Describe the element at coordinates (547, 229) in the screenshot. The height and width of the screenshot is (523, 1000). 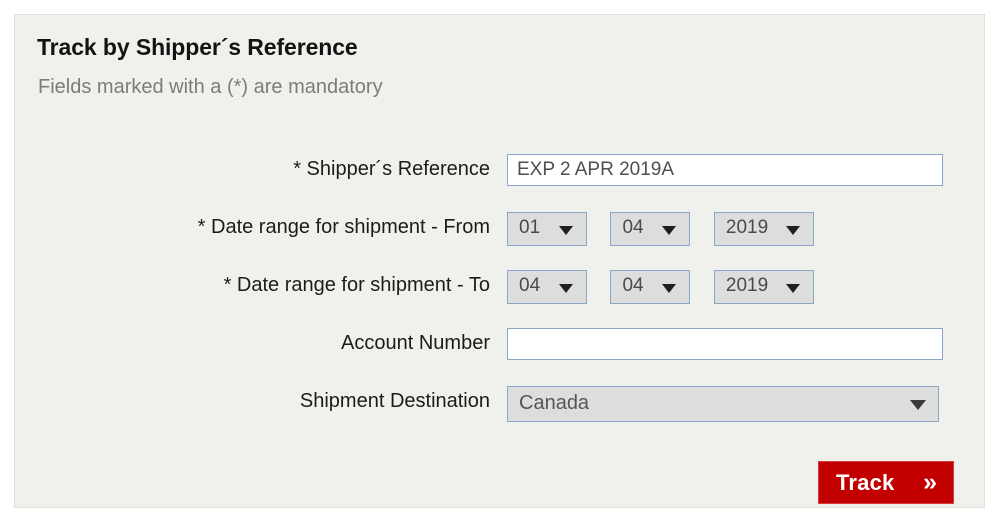
I see `date-from-day-select: 01` at that location.